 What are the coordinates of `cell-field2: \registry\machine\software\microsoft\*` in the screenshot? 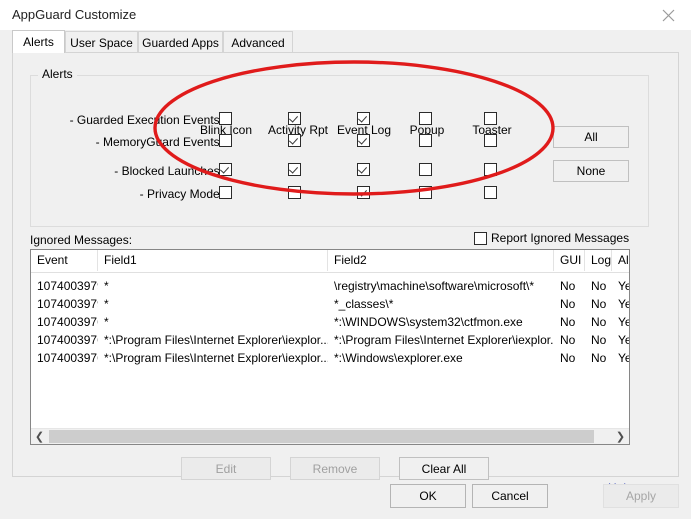 It's located at (434, 286).